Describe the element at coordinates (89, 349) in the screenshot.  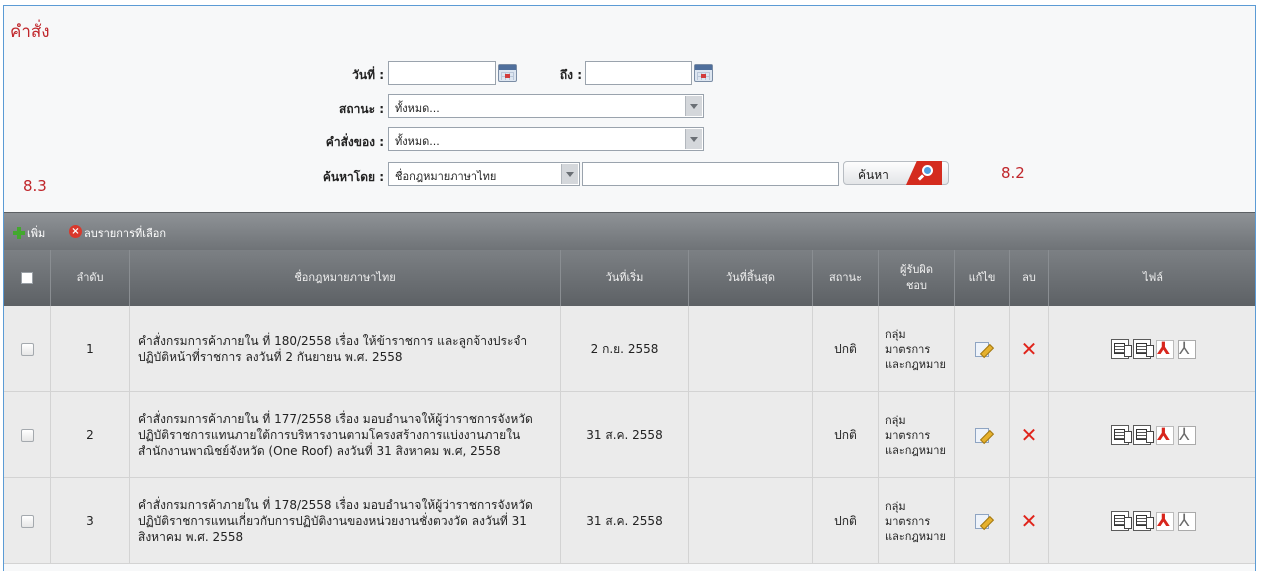
I see `row-no: 1` at that location.